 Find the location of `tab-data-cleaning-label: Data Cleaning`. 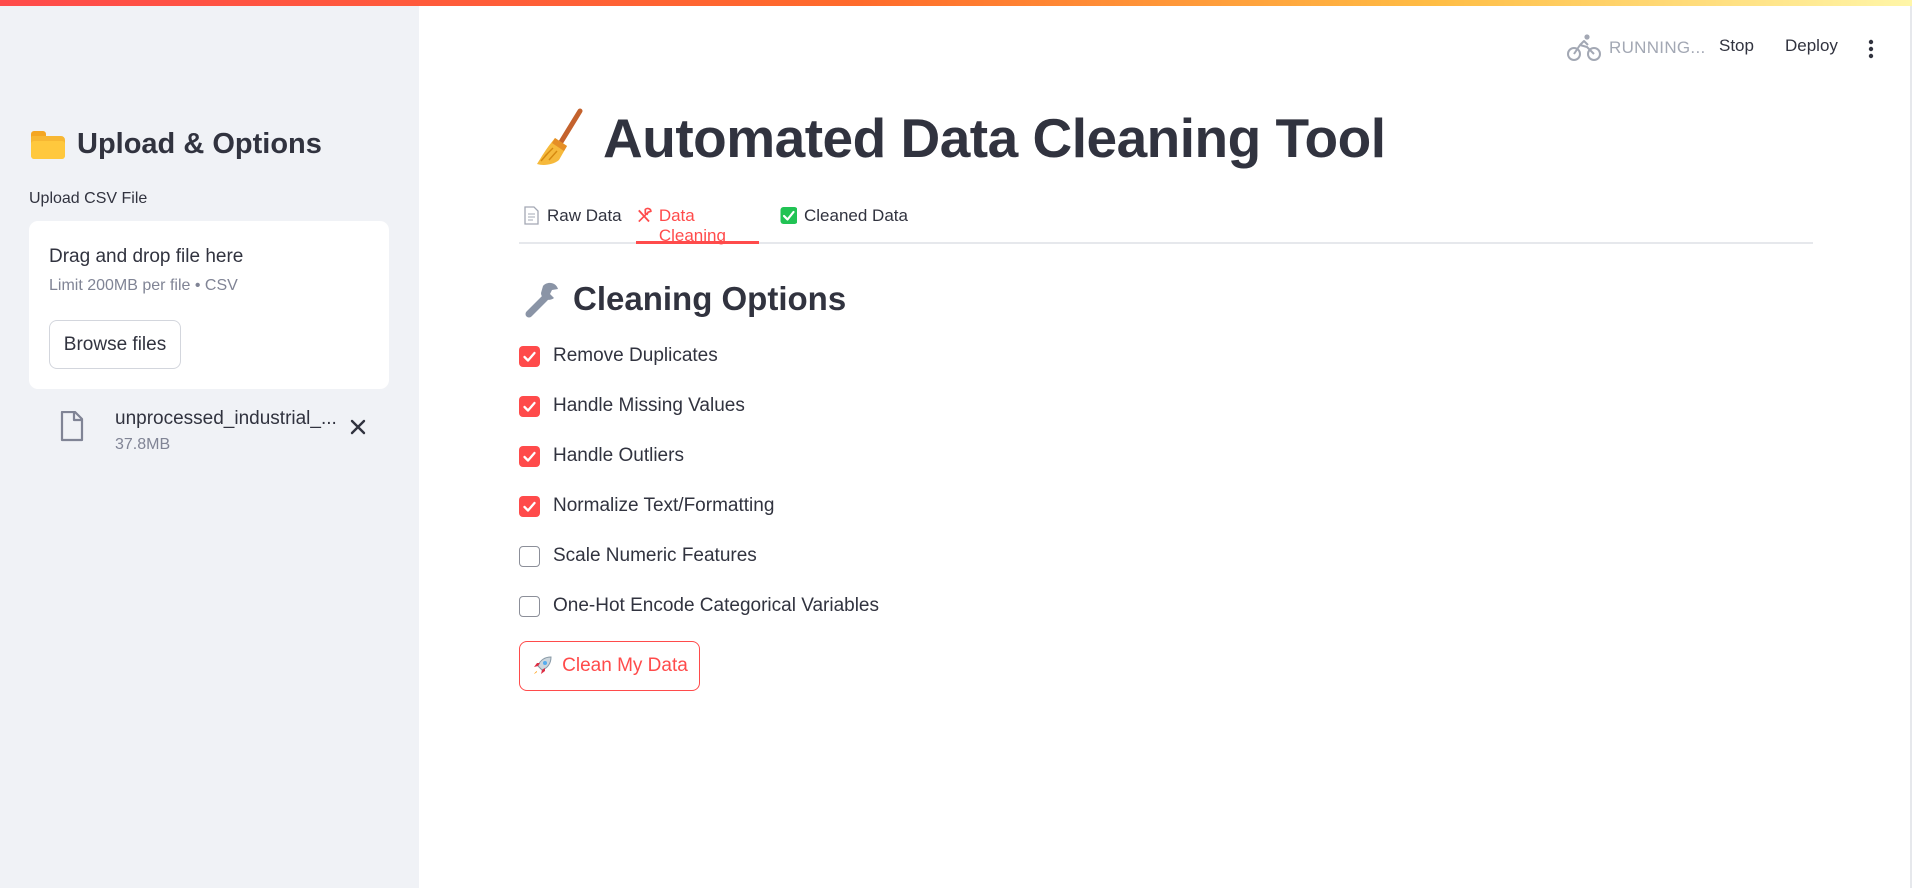

tab-data-cleaning-label: Data Cleaning is located at coordinates (692, 225).